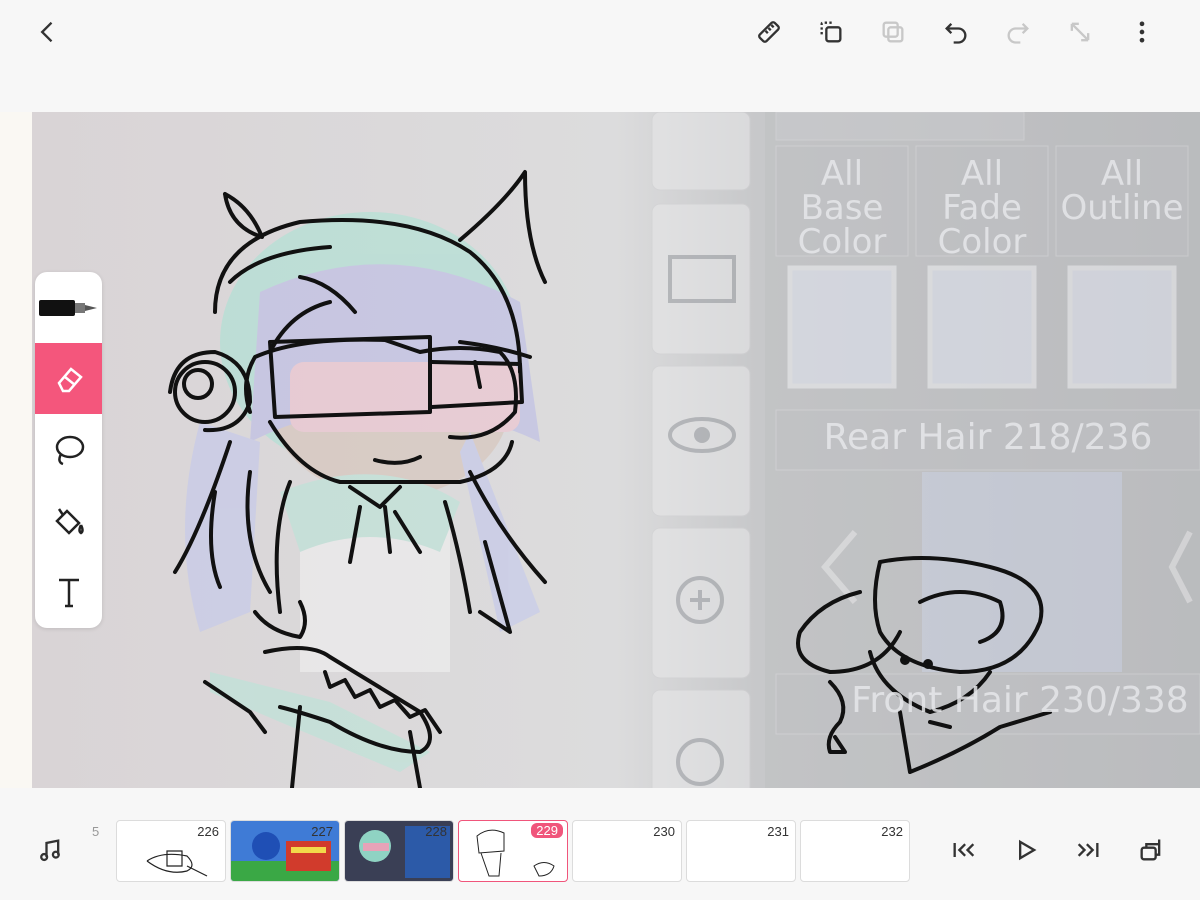  What do you see at coordinates (831, 32) in the screenshot?
I see `duplicate-layer-icon` at bounding box center [831, 32].